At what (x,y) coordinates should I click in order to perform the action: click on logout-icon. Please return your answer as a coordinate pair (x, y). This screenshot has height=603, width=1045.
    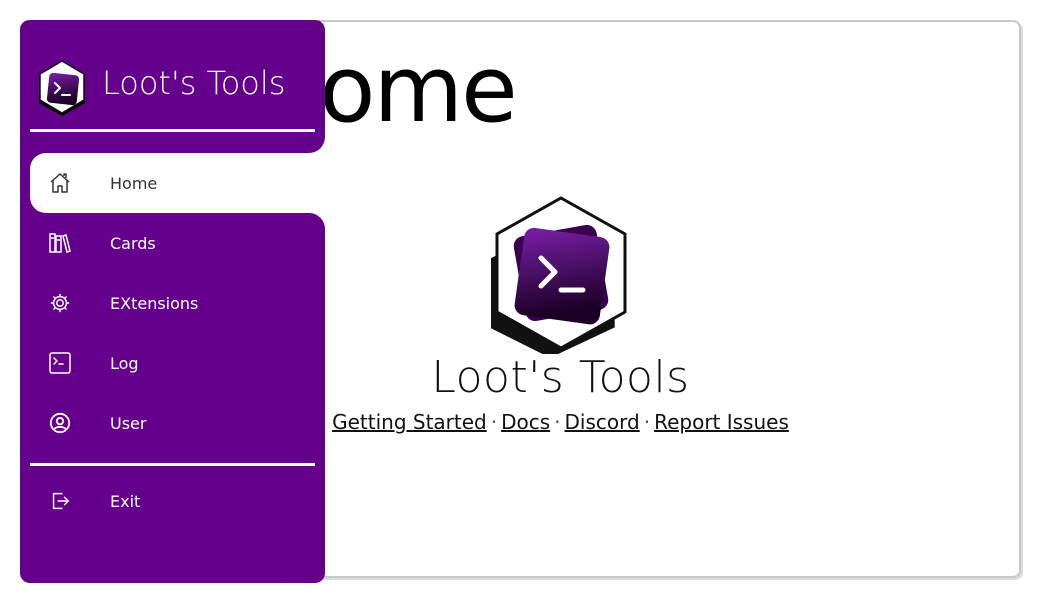
    Looking at the image, I should click on (60, 501).